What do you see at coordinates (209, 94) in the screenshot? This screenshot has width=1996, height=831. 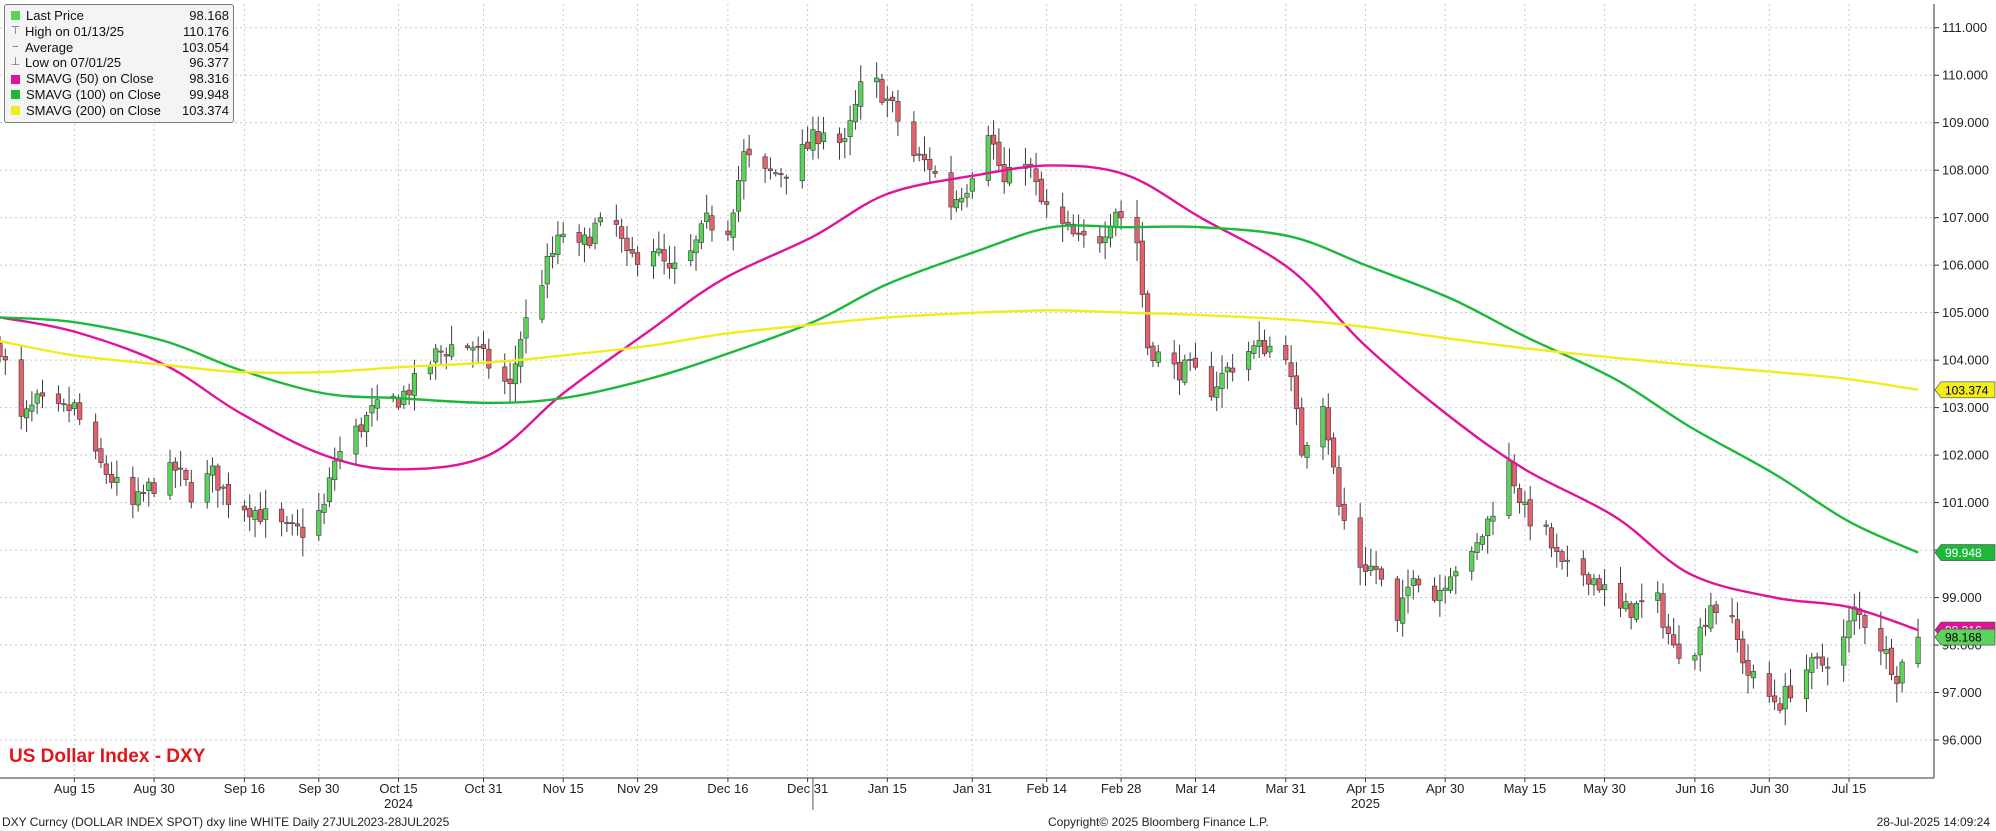 I see `legend-value: 99.948` at bounding box center [209, 94].